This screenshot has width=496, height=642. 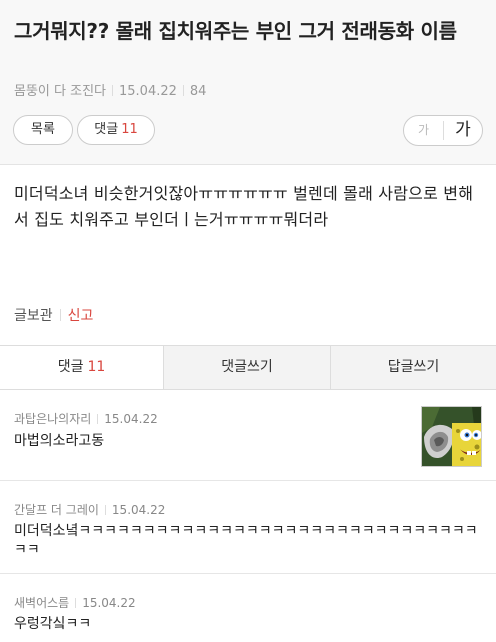 I want to click on comment-text: 마법의소라고동, so click(x=59, y=441).